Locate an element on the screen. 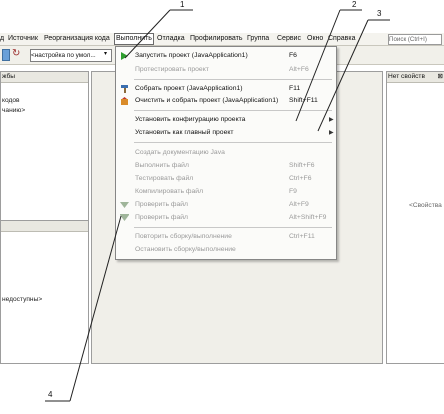  callout-1: 1 is located at coordinates (182, 4).